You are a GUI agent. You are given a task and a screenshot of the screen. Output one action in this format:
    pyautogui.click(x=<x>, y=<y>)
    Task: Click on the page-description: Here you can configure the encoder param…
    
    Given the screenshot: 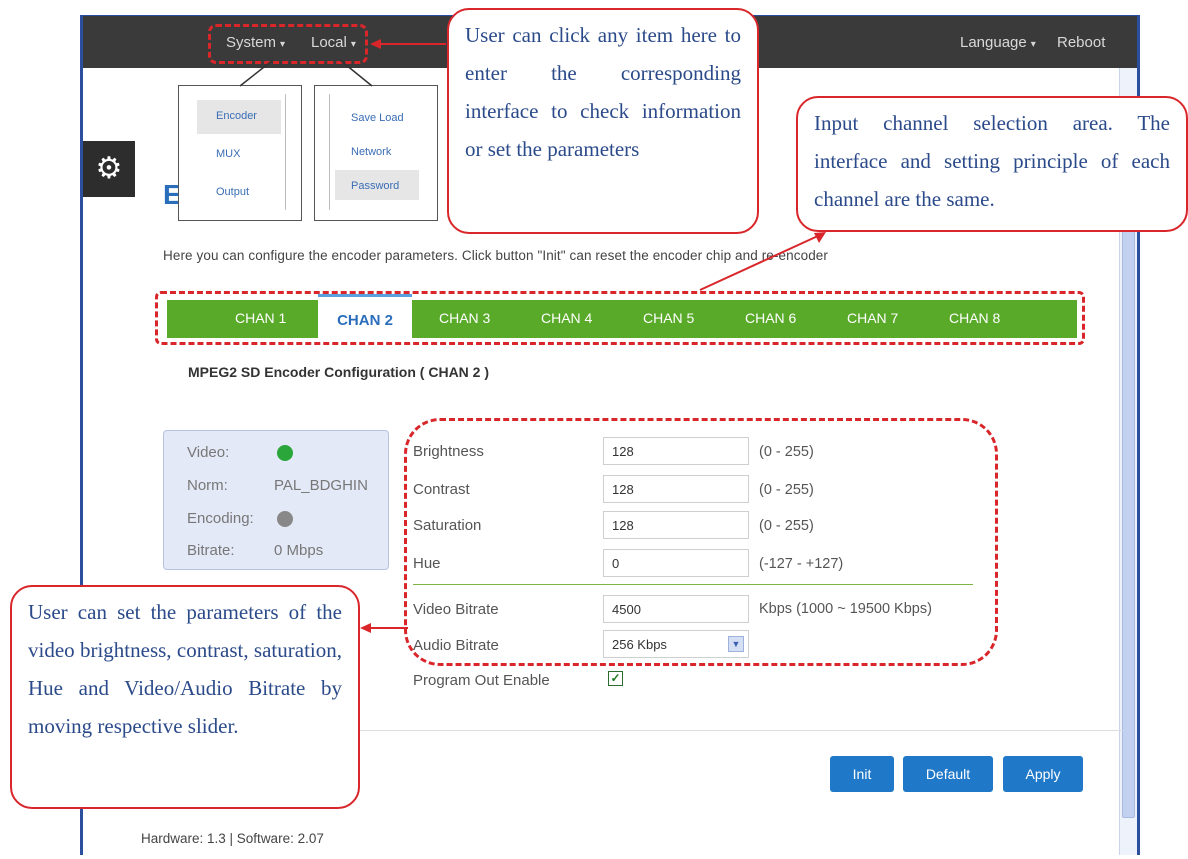 What is the action you would take?
    pyautogui.click(x=496, y=255)
    